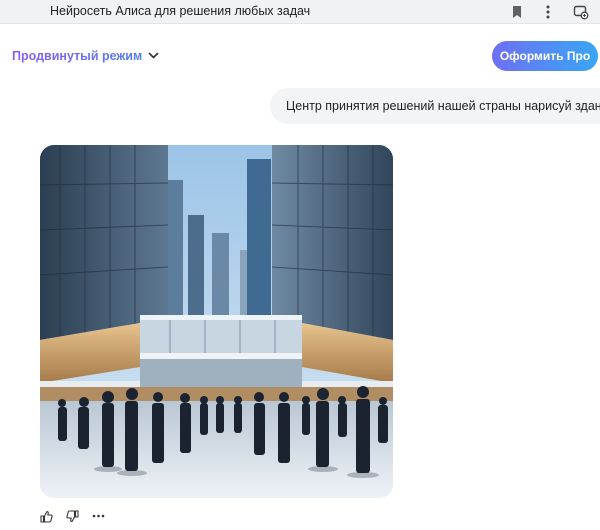 The width and height of the screenshot is (600, 530). What do you see at coordinates (153, 56) in the screenshot?
I see `chevron-down-icon` at bounding box center [153, 56].